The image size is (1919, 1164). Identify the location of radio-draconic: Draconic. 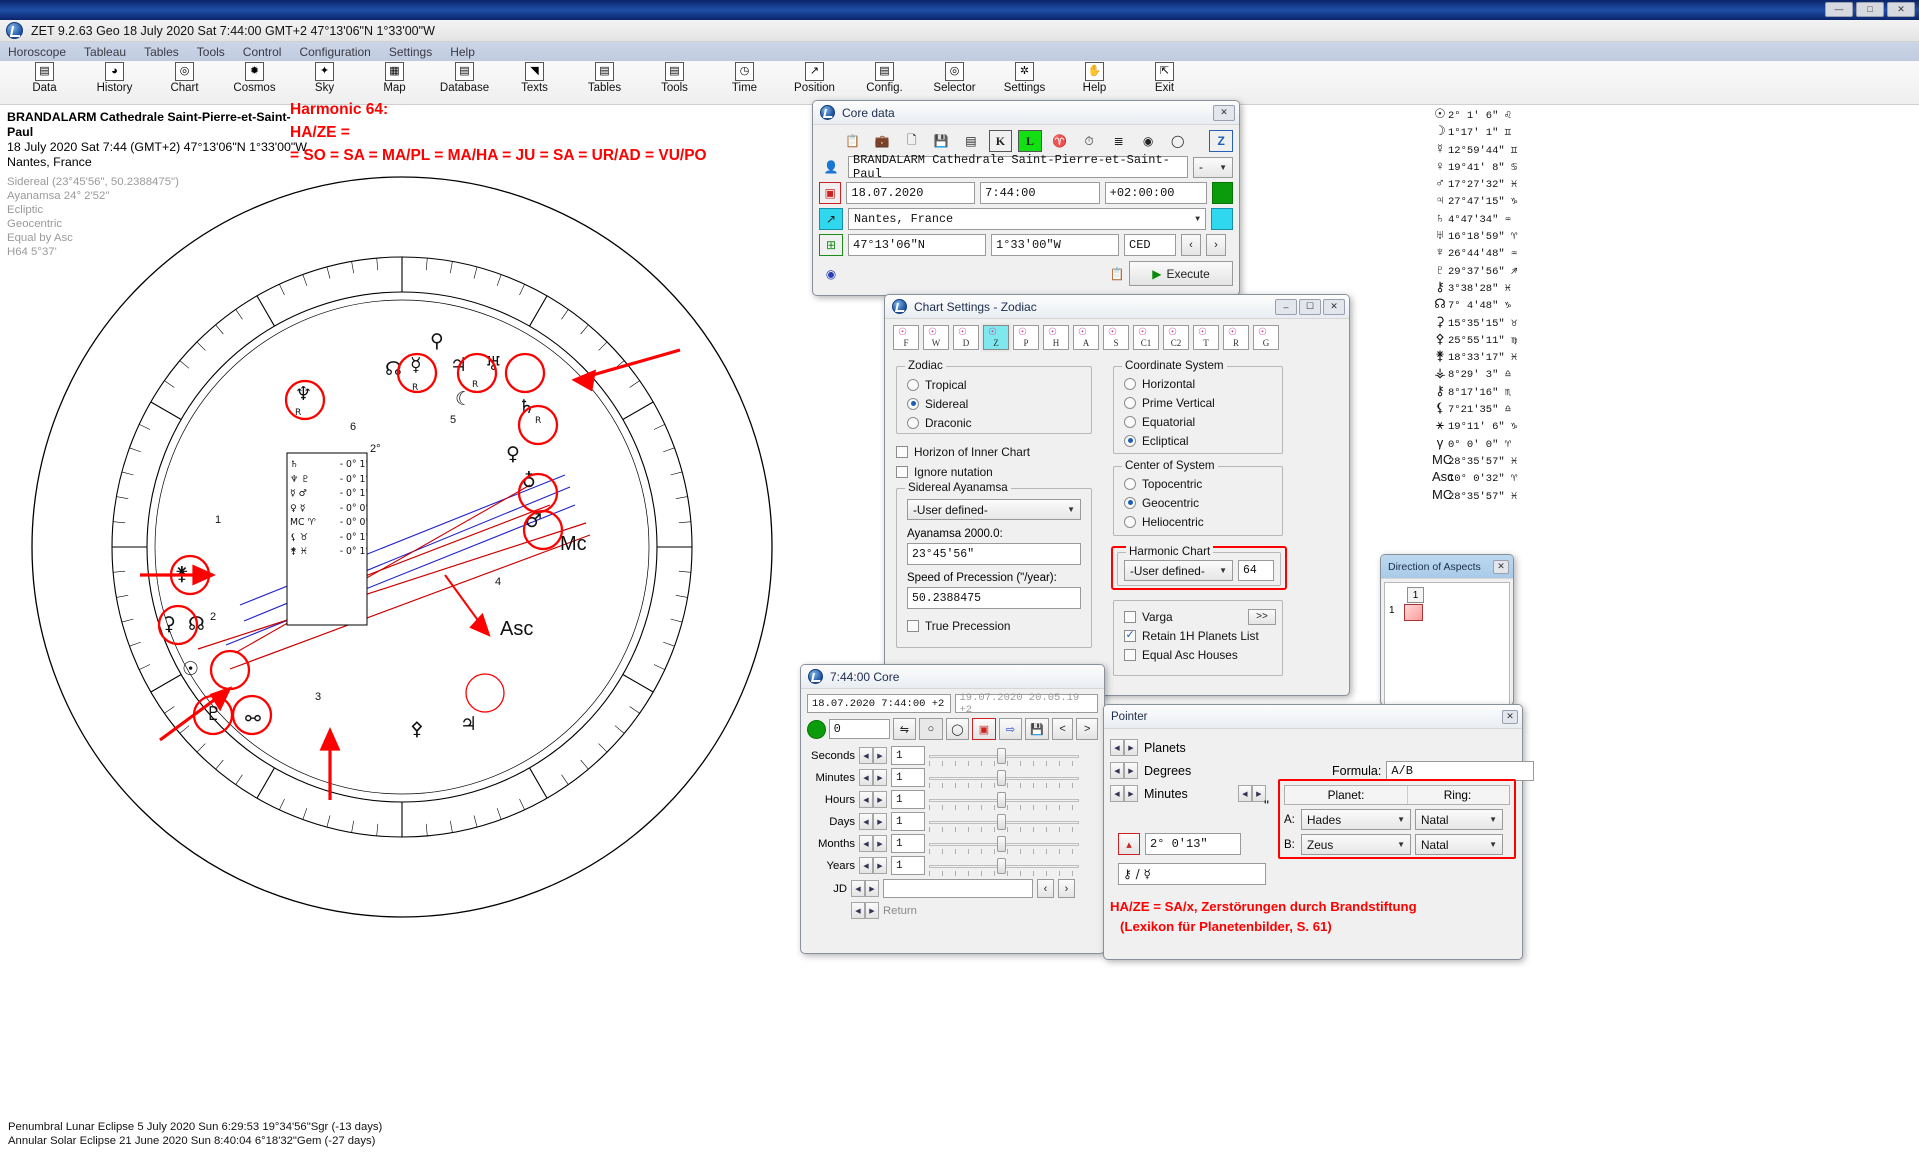
(999, 422).